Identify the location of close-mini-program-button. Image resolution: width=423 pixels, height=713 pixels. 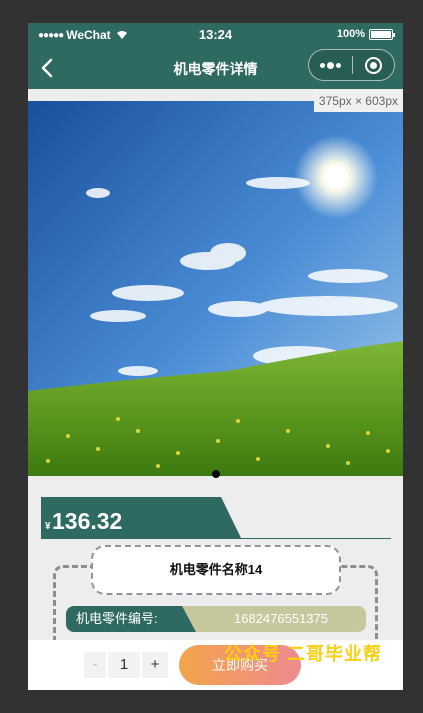
(373, 65).